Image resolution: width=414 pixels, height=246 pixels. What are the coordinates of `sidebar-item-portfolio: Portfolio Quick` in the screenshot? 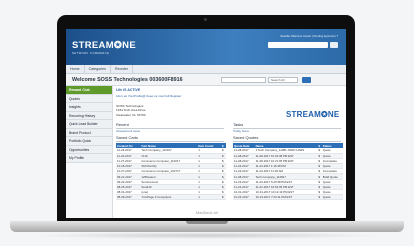 It's located at (89, 141).